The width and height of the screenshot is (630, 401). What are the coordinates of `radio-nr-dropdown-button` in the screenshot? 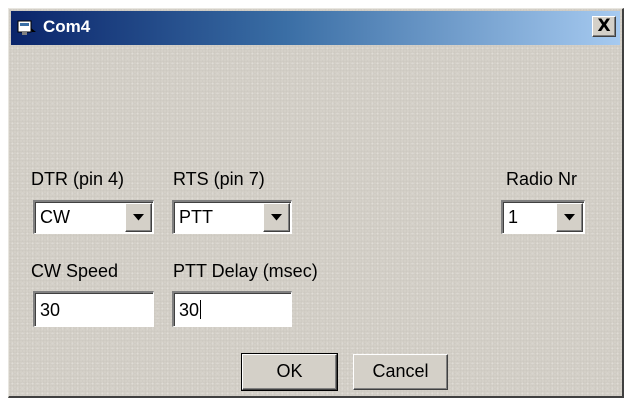 It's located at (569, 217).